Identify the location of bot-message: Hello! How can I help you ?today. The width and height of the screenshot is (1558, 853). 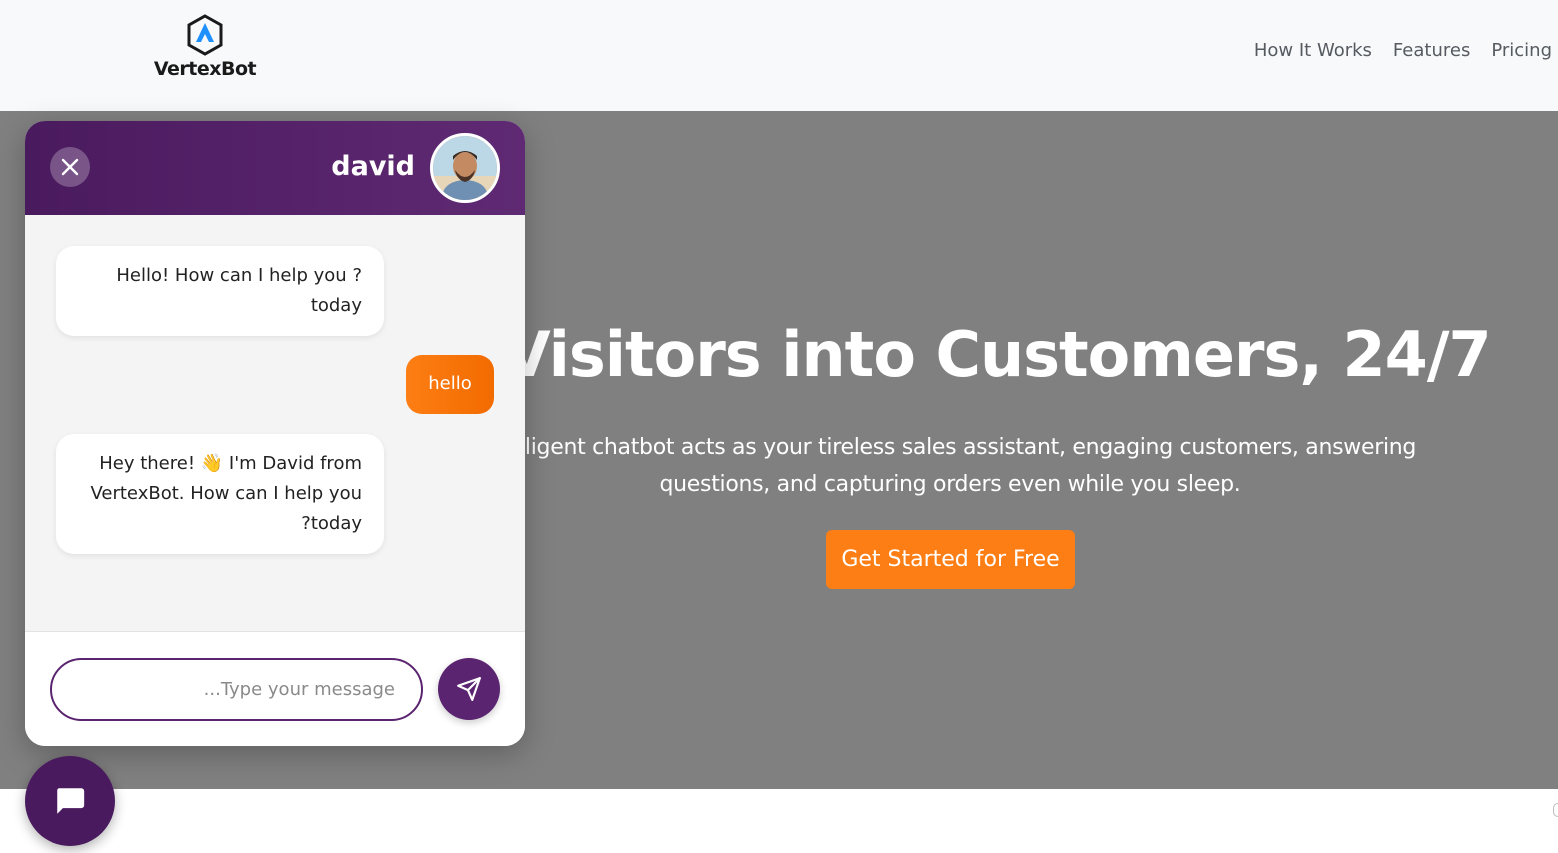
(220, 291).